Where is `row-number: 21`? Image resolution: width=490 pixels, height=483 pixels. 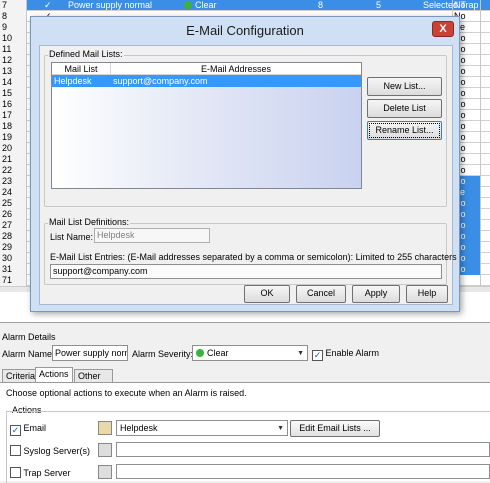
row-number: 21 is located at coordinates (13, 159).